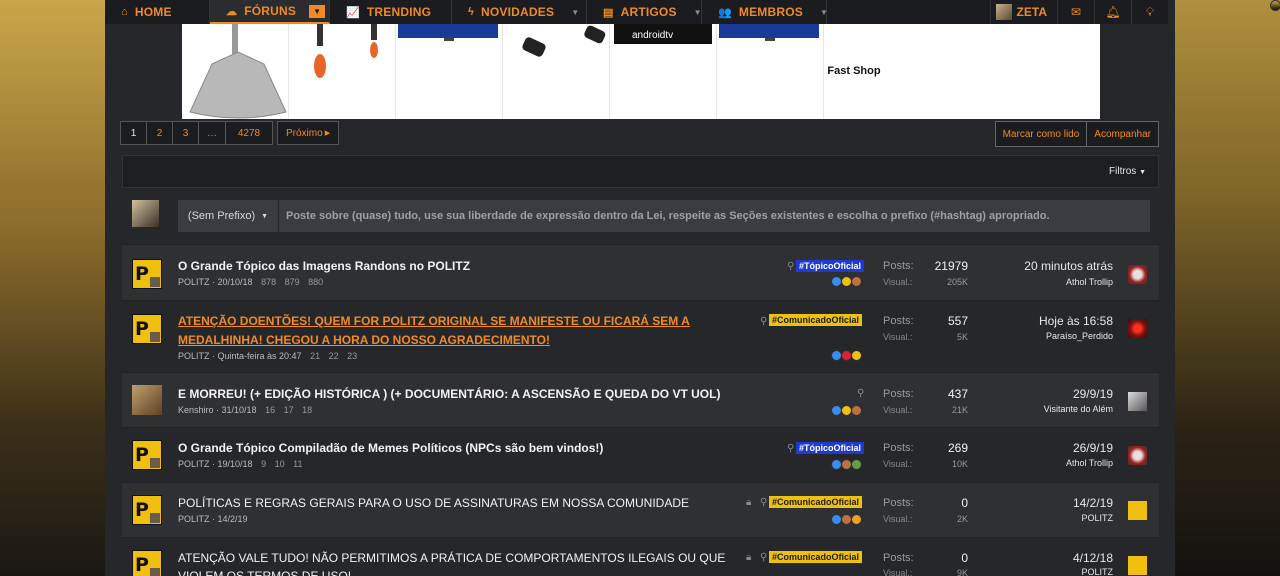  What do you see at coordinates (1112, 12) in the screenshot?
I see `bell-icon: 🔔︎` at bounding box center [1112, 12].